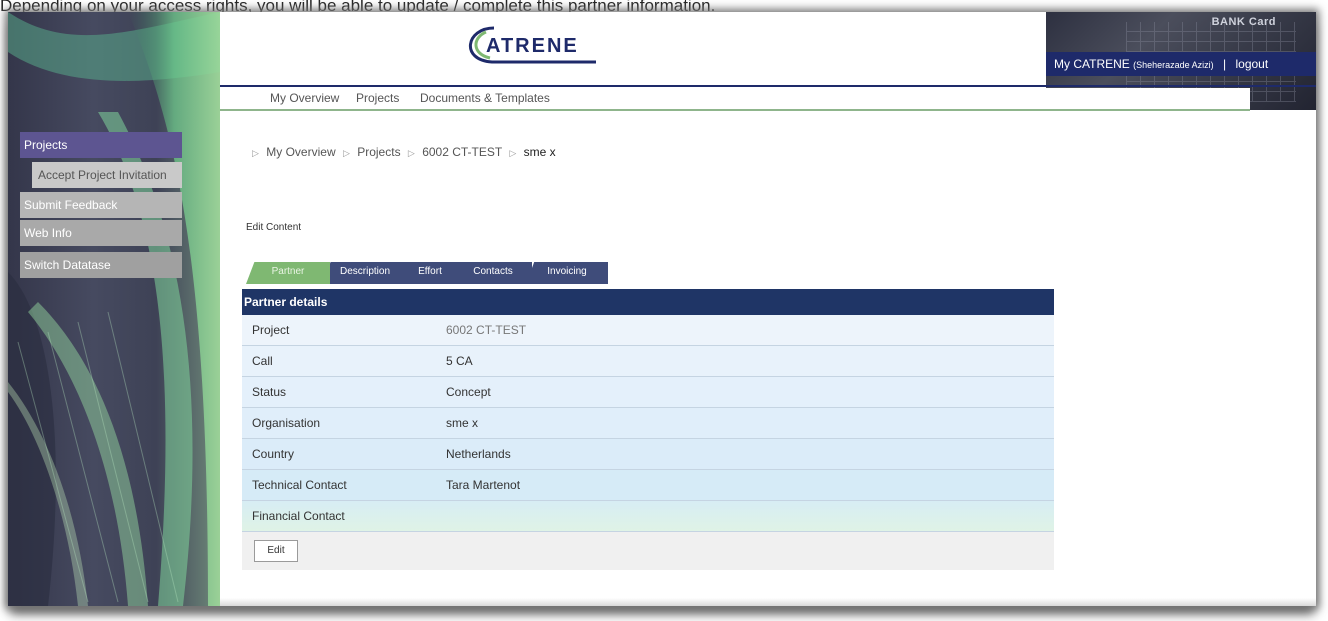 The image size is (1328, 621). Describe the element at coordinates (262, 361) in the screenshot. I see `row-label-call: Call` at that location.